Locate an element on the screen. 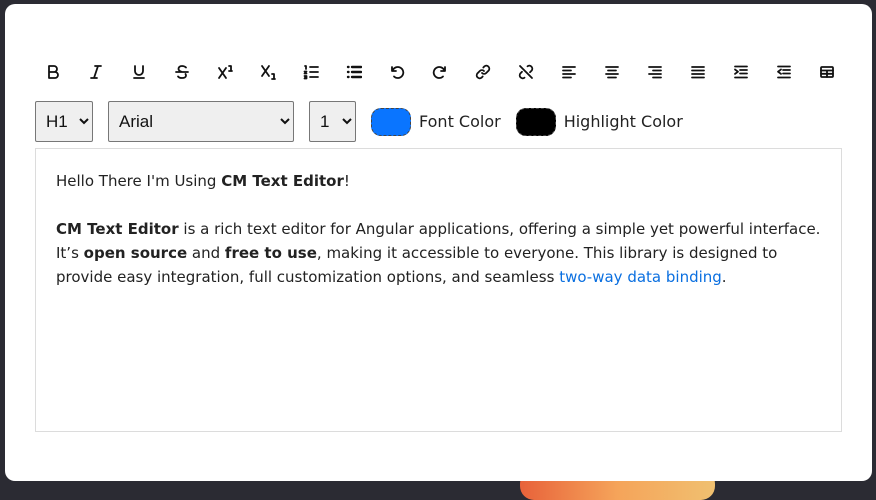  underline-icon is located at coordinates (138, 72).